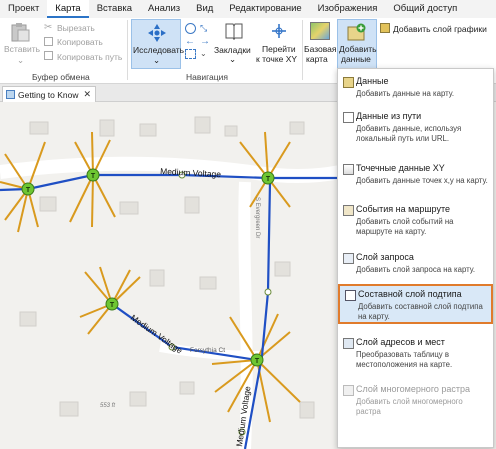 Image resolution: width=496 pixels, height=449 pixels. I want to click on menu-item-desc: Добавить слой многомерного растра, so click(409, 406).